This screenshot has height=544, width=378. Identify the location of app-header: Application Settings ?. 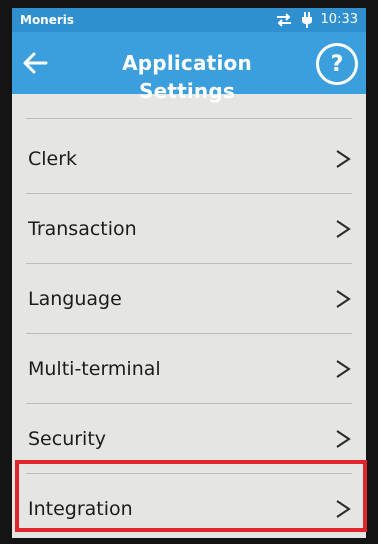
(189, 67).